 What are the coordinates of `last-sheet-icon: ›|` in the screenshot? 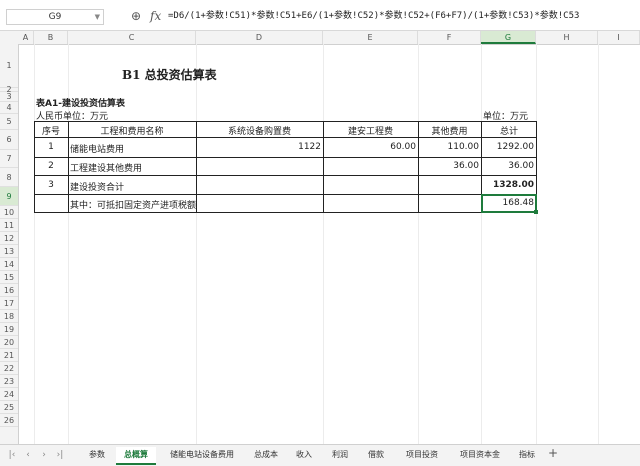 It's located at (60, 455).